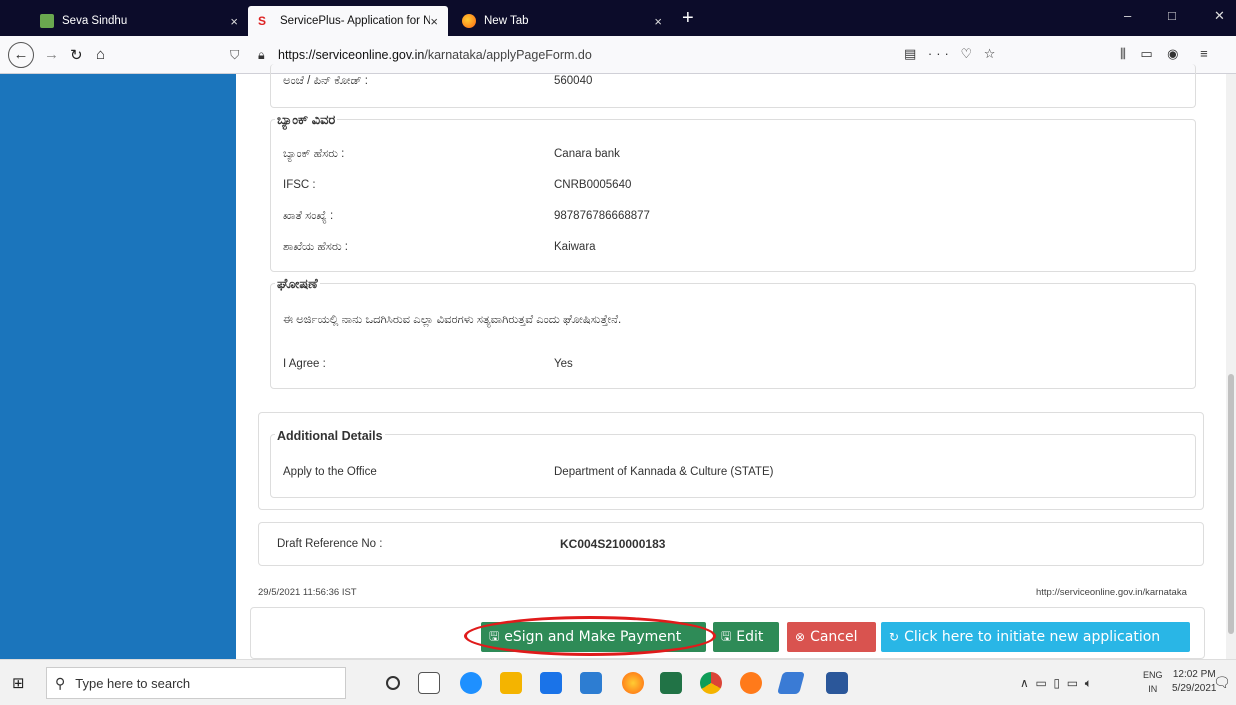  What do you see at coordinates (750, 637) in the screenshot?
I see `edit-label: Edit` at bounding box center [750, 637].